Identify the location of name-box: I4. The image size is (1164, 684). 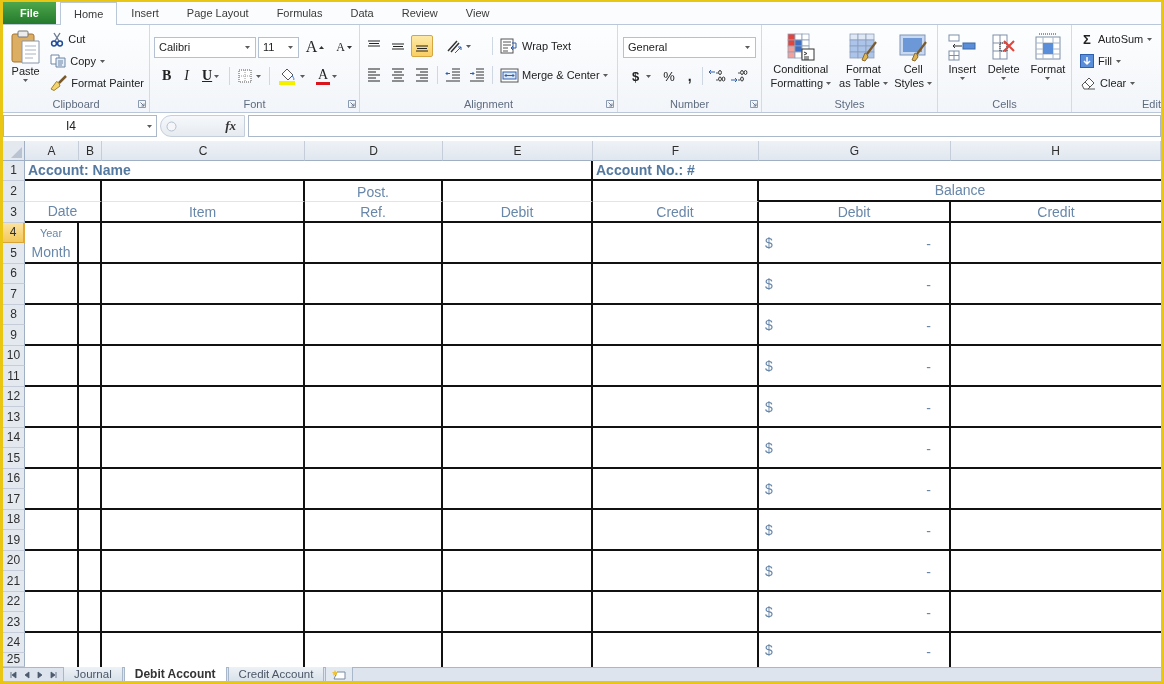
(80, 126).